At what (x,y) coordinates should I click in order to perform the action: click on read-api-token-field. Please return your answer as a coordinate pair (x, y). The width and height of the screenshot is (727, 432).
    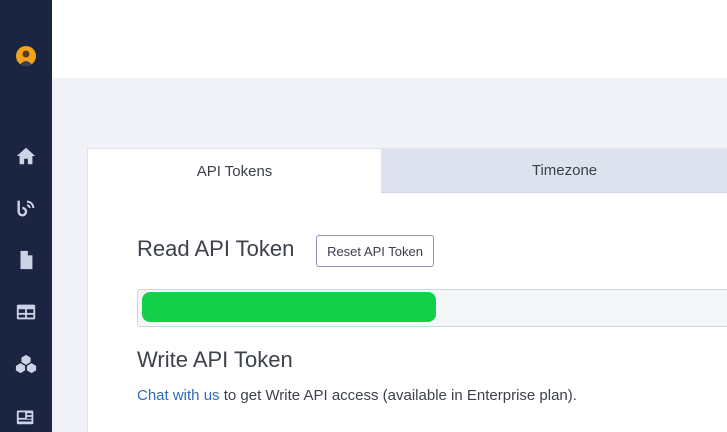
    Looking at the image, I should click on (432, 308).